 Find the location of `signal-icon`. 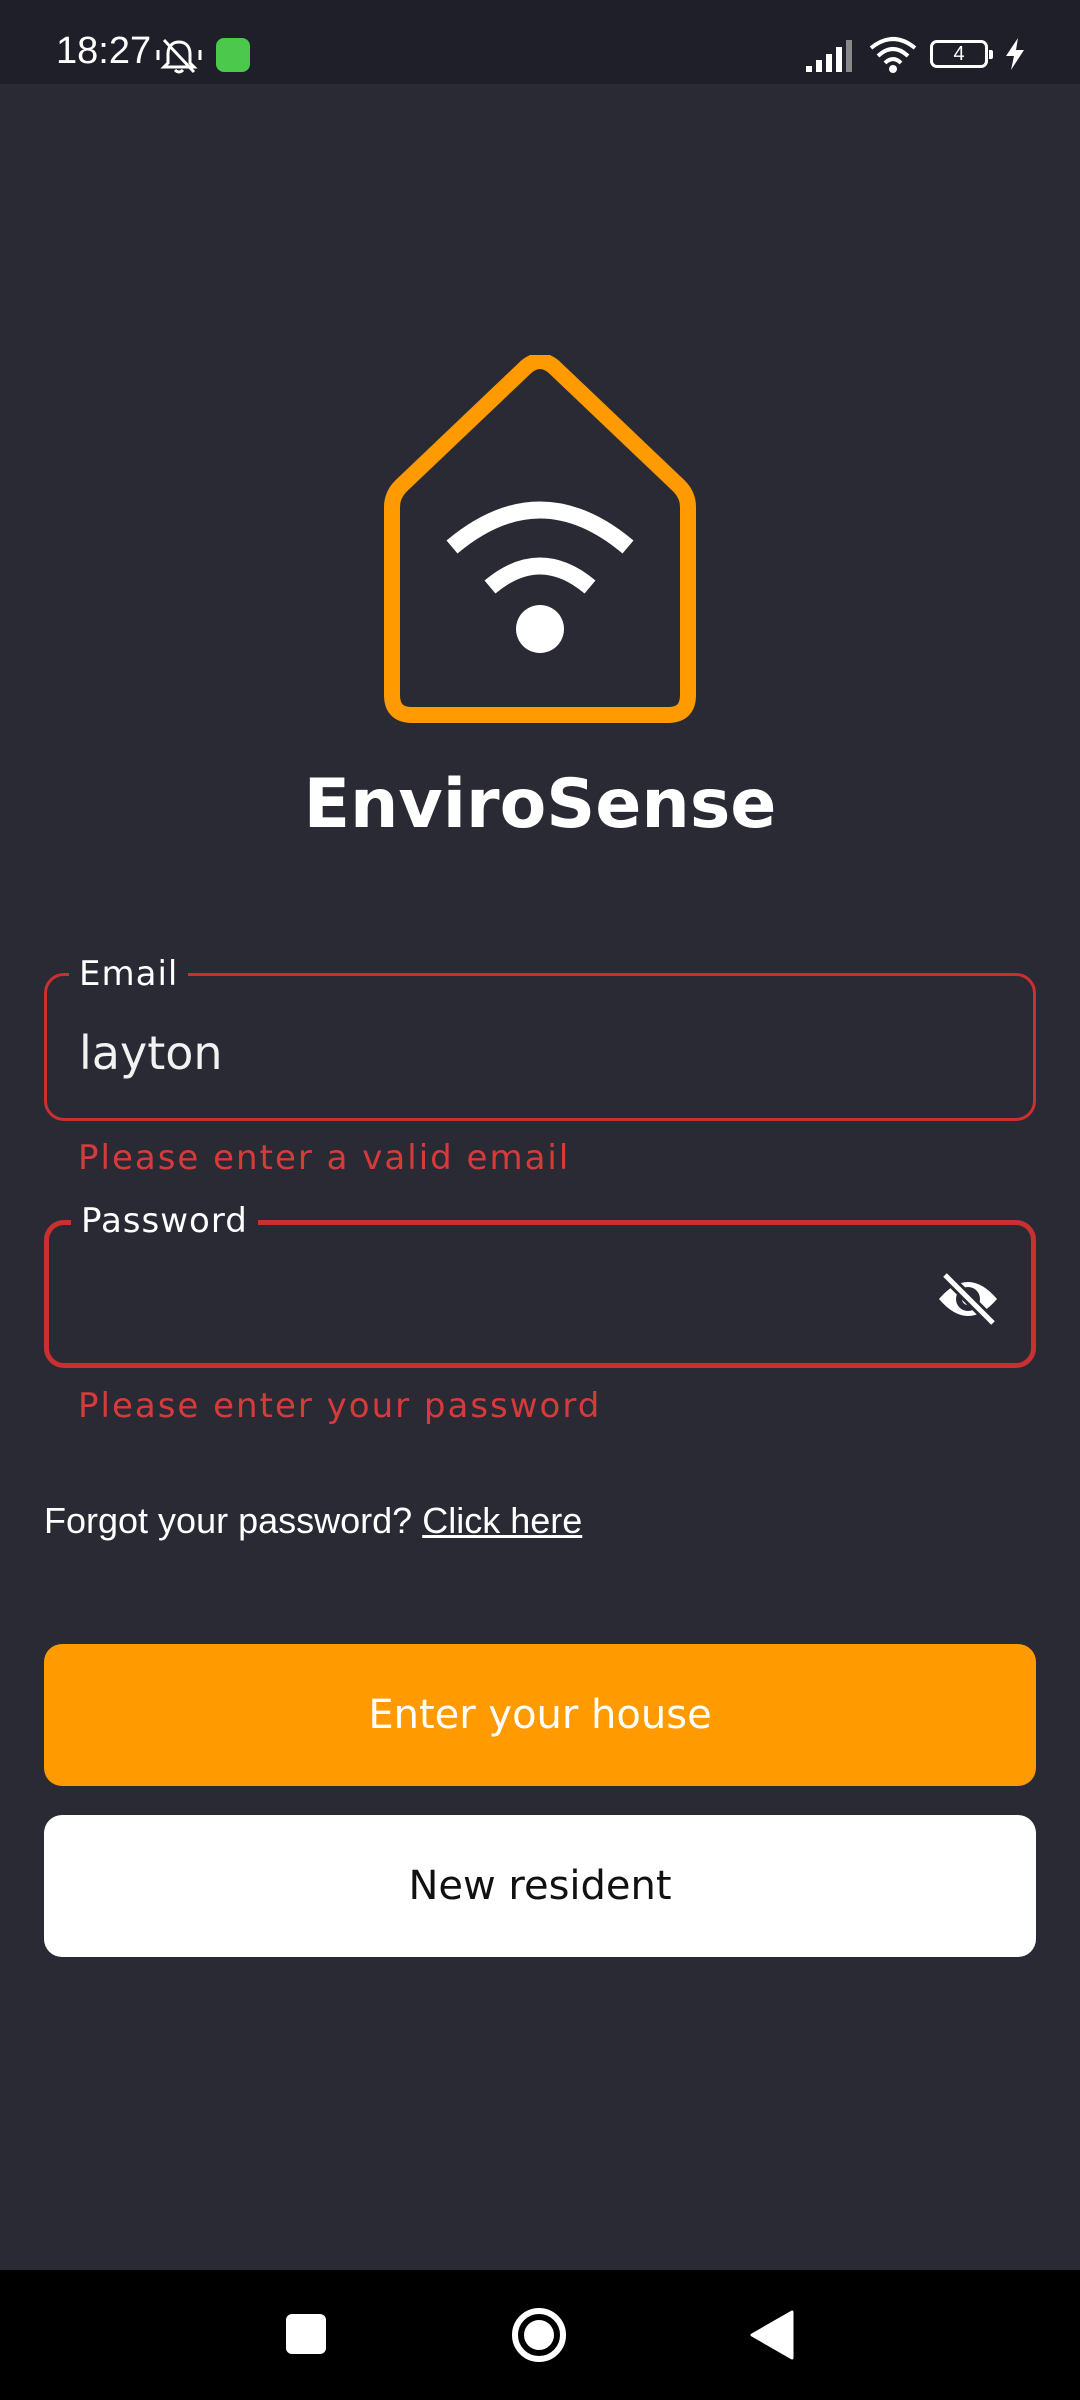

signal-icon is located at coordinates (829, 56).